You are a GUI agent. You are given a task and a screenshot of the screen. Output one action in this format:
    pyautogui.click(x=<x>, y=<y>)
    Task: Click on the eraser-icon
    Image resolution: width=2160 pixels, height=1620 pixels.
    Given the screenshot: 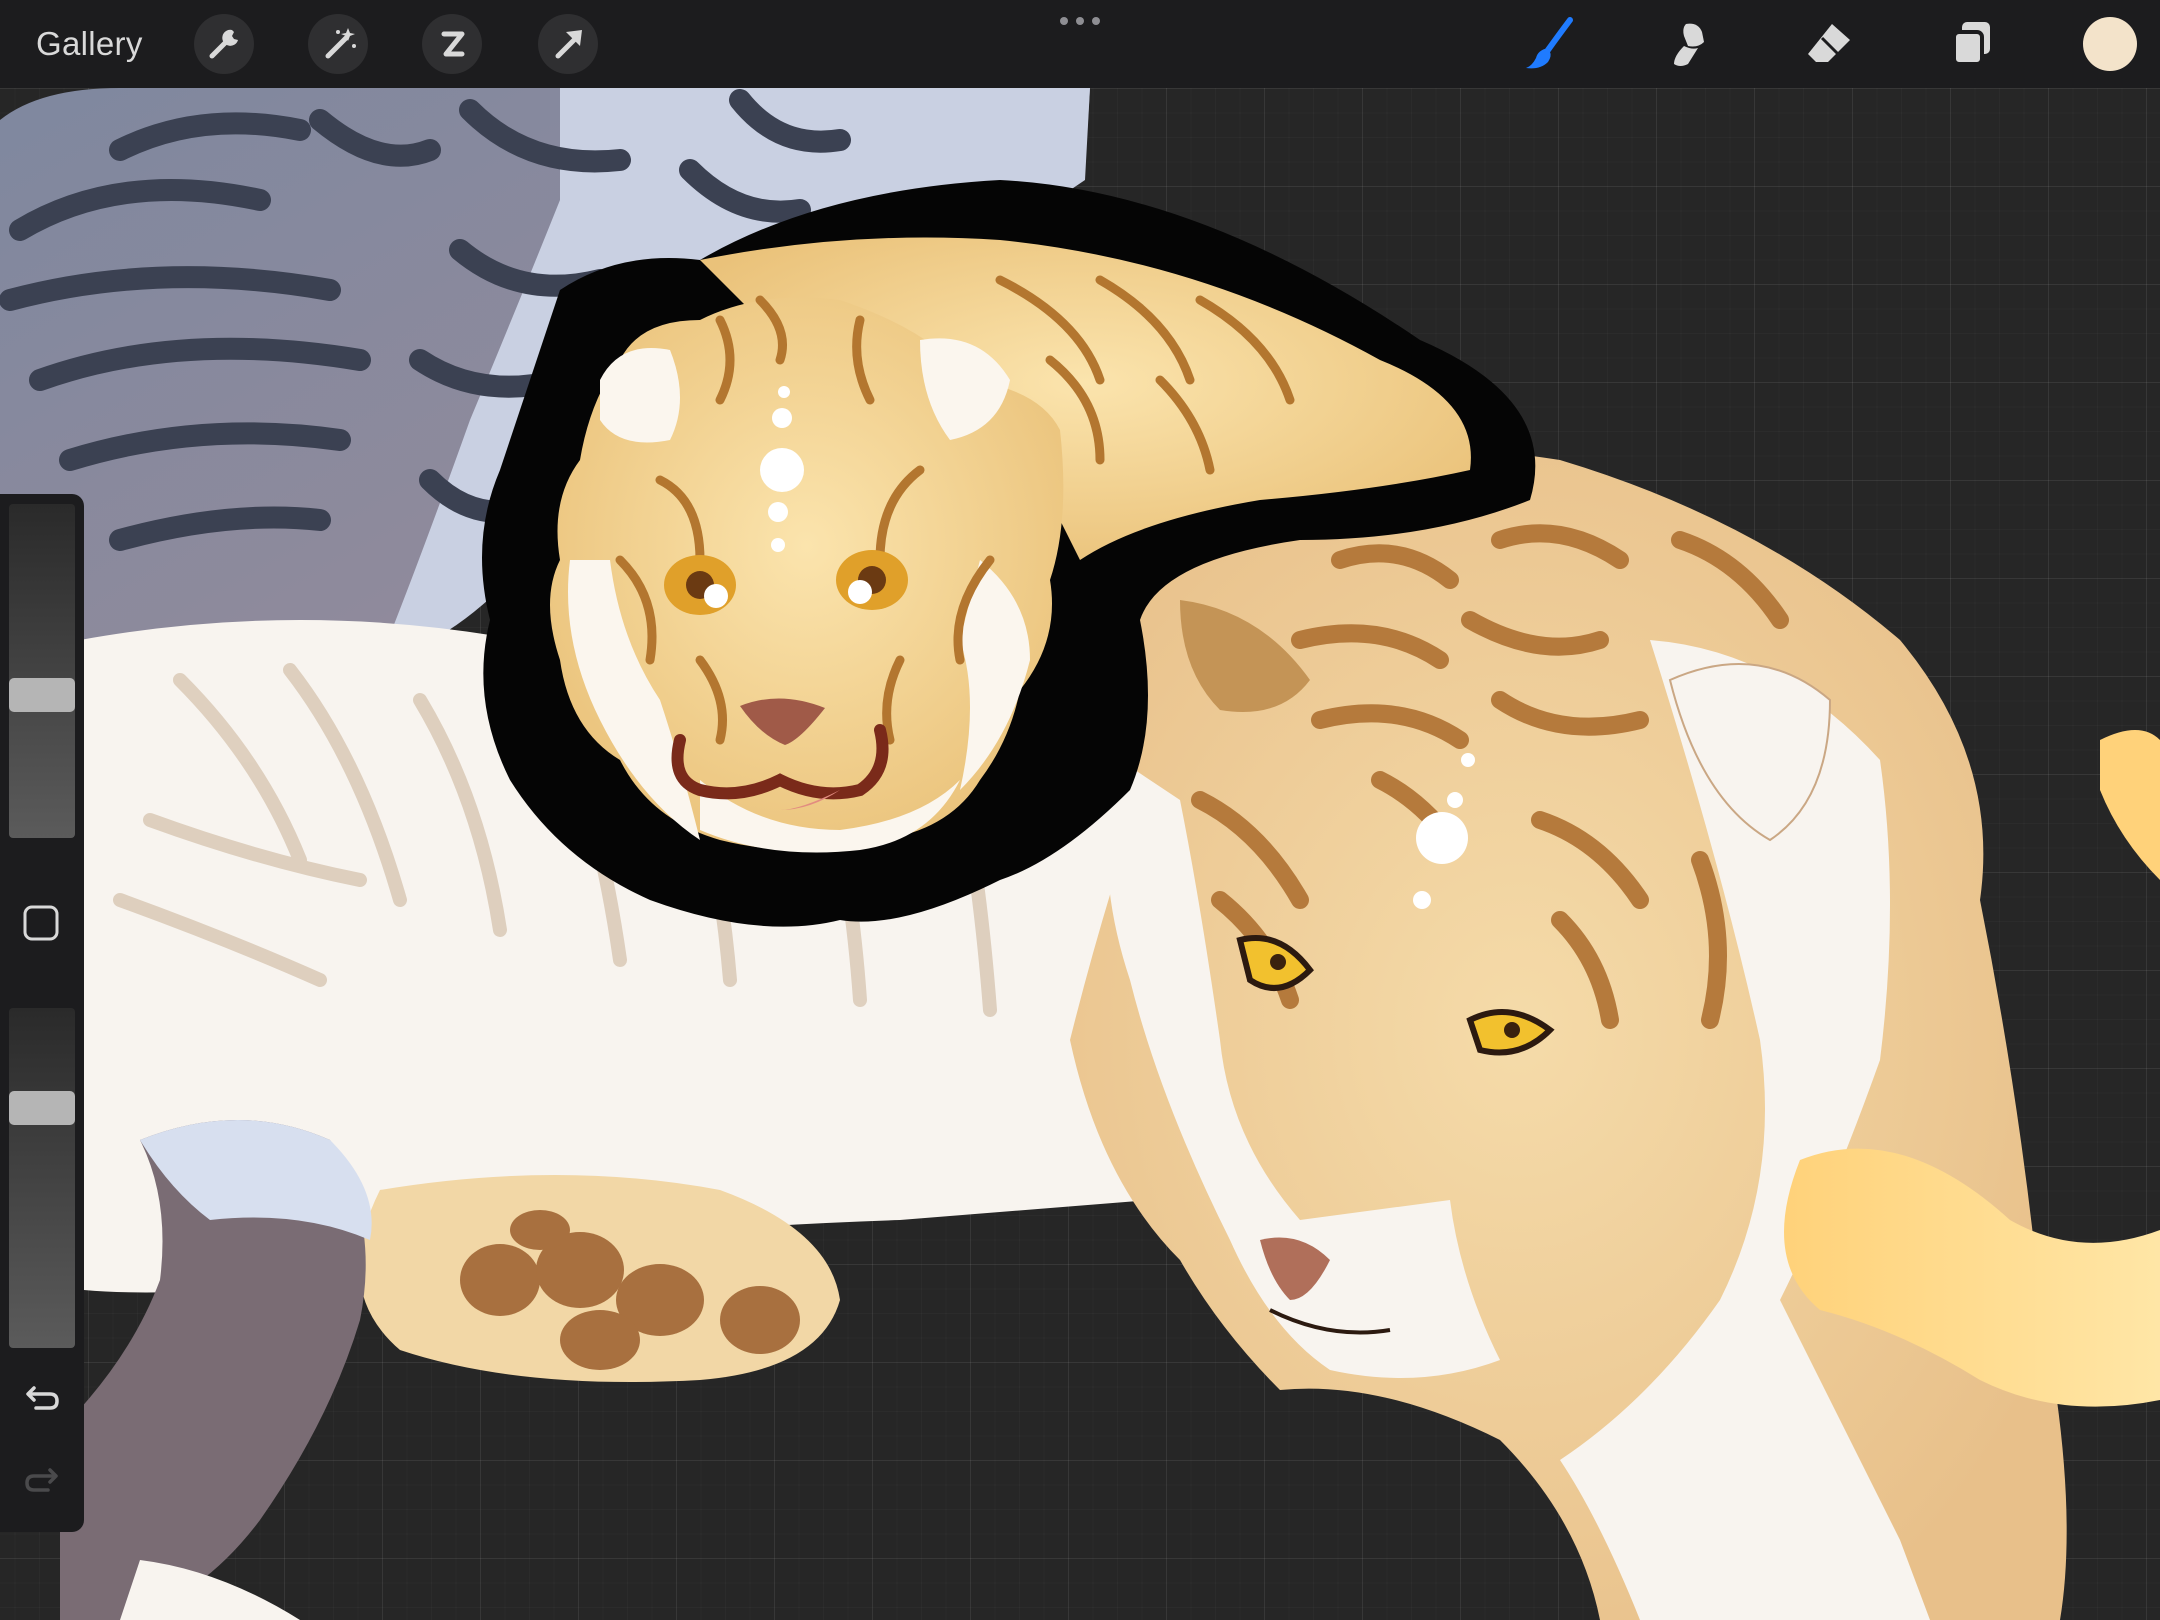 What is the action you would take?
    pyautogui.click(x=1829, y=43)
    